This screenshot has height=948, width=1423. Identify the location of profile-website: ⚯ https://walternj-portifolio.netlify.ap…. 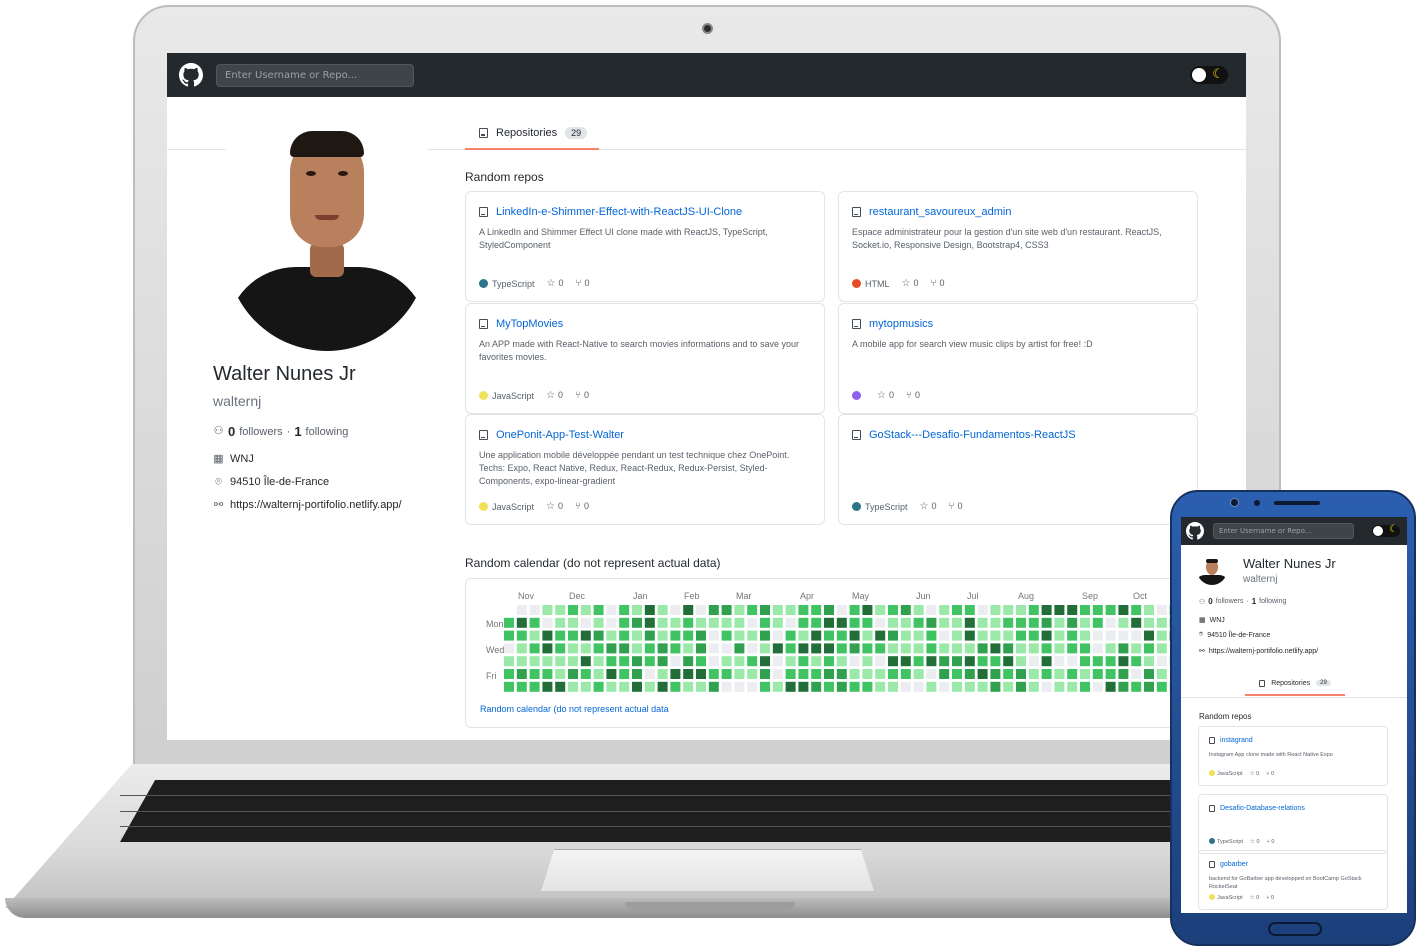
(307, 505).